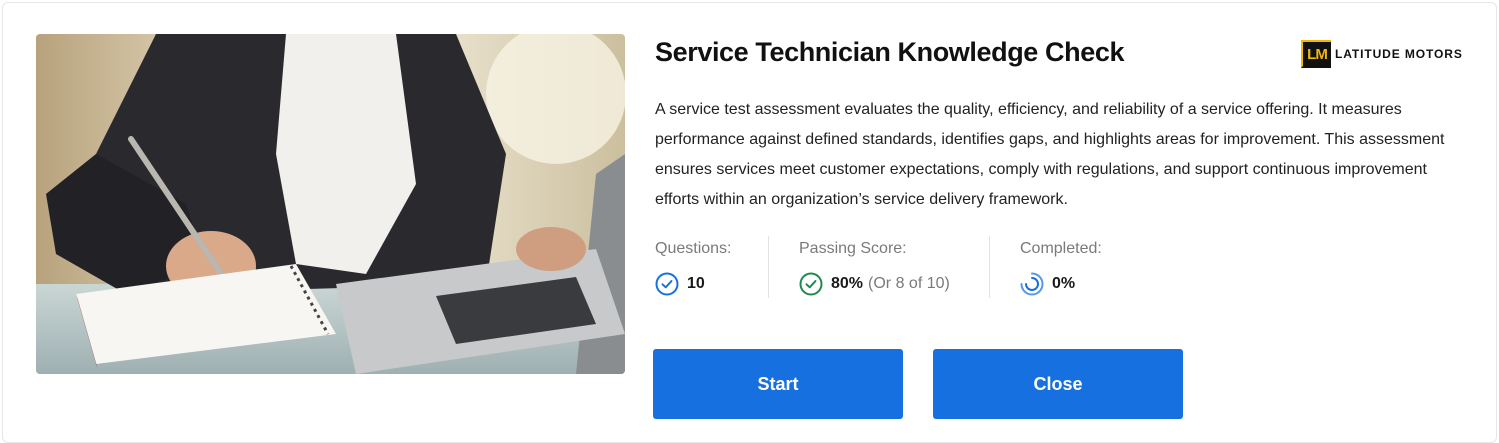 The width and height of the screenshot is (1499, 443). Describe the element at coordinates (1061, 248) in the screenshot. I see `stat-completed-label: Completed:` at that location.